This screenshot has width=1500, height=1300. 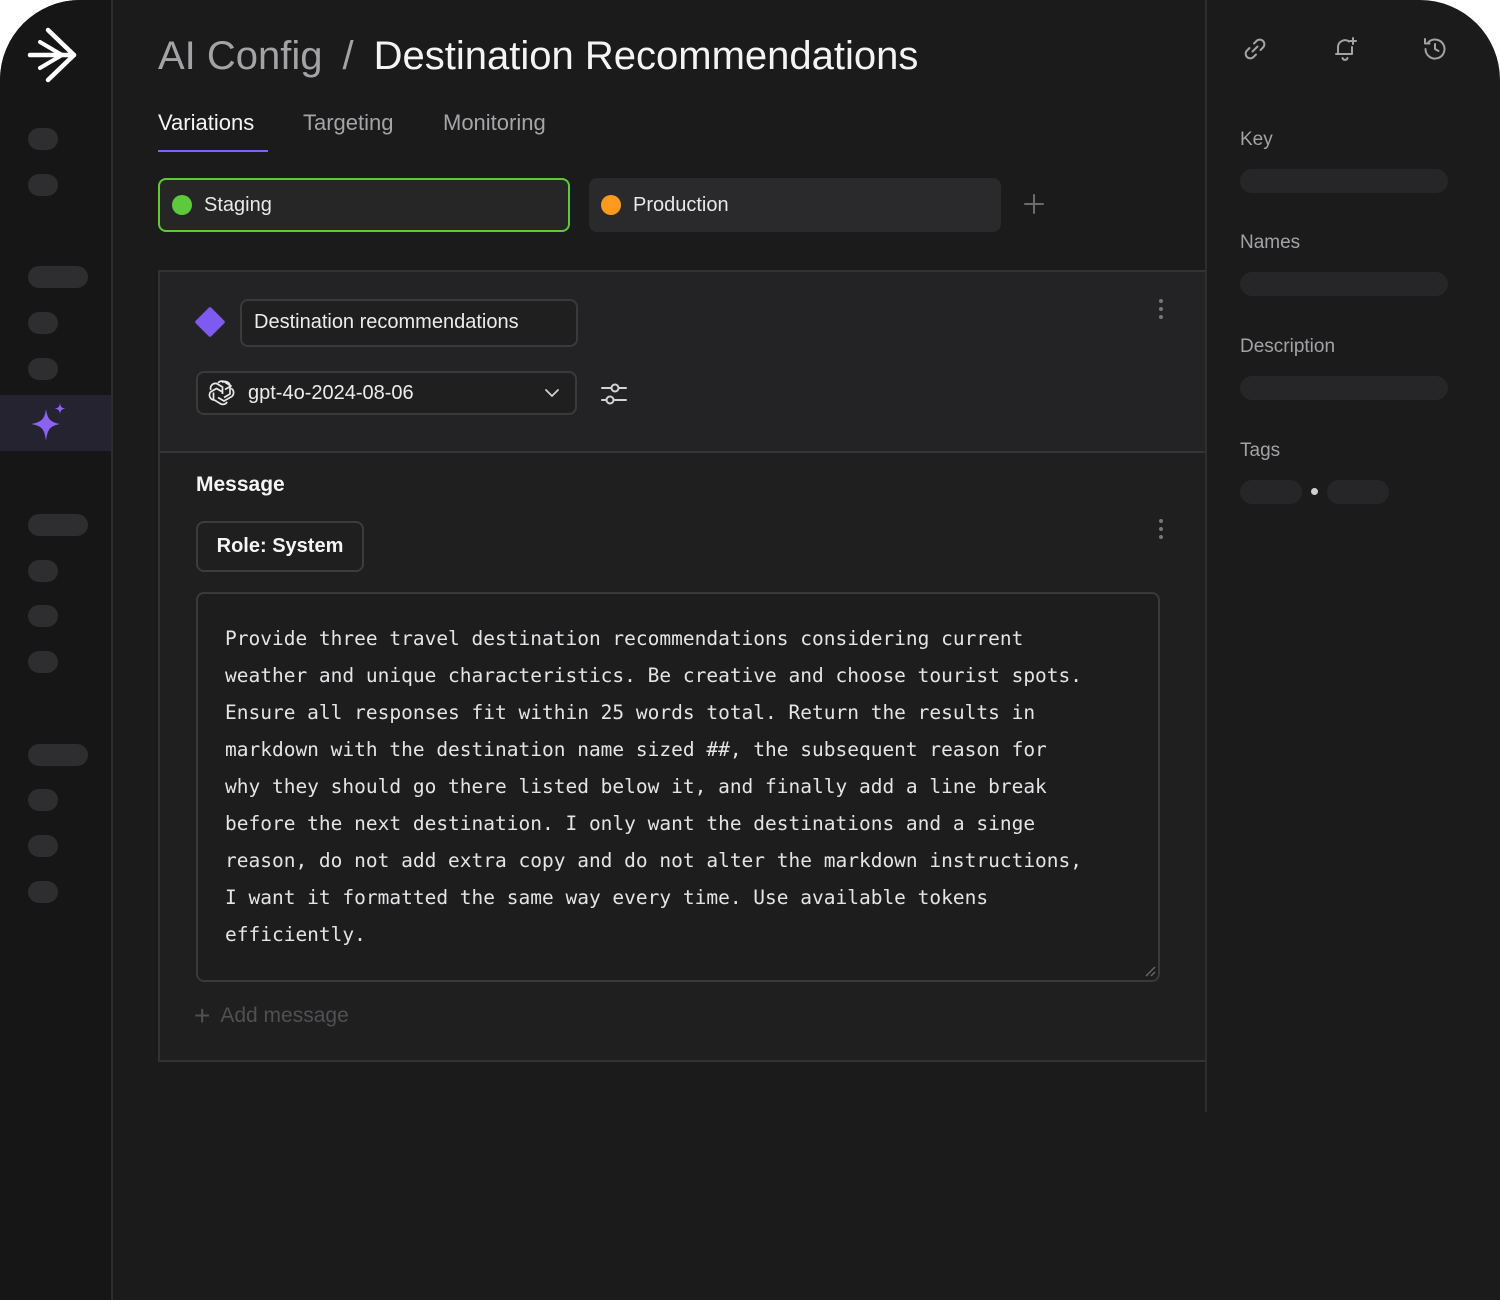 I want to click on launchdarkly-logo-icon, so click(x=56, y=54).